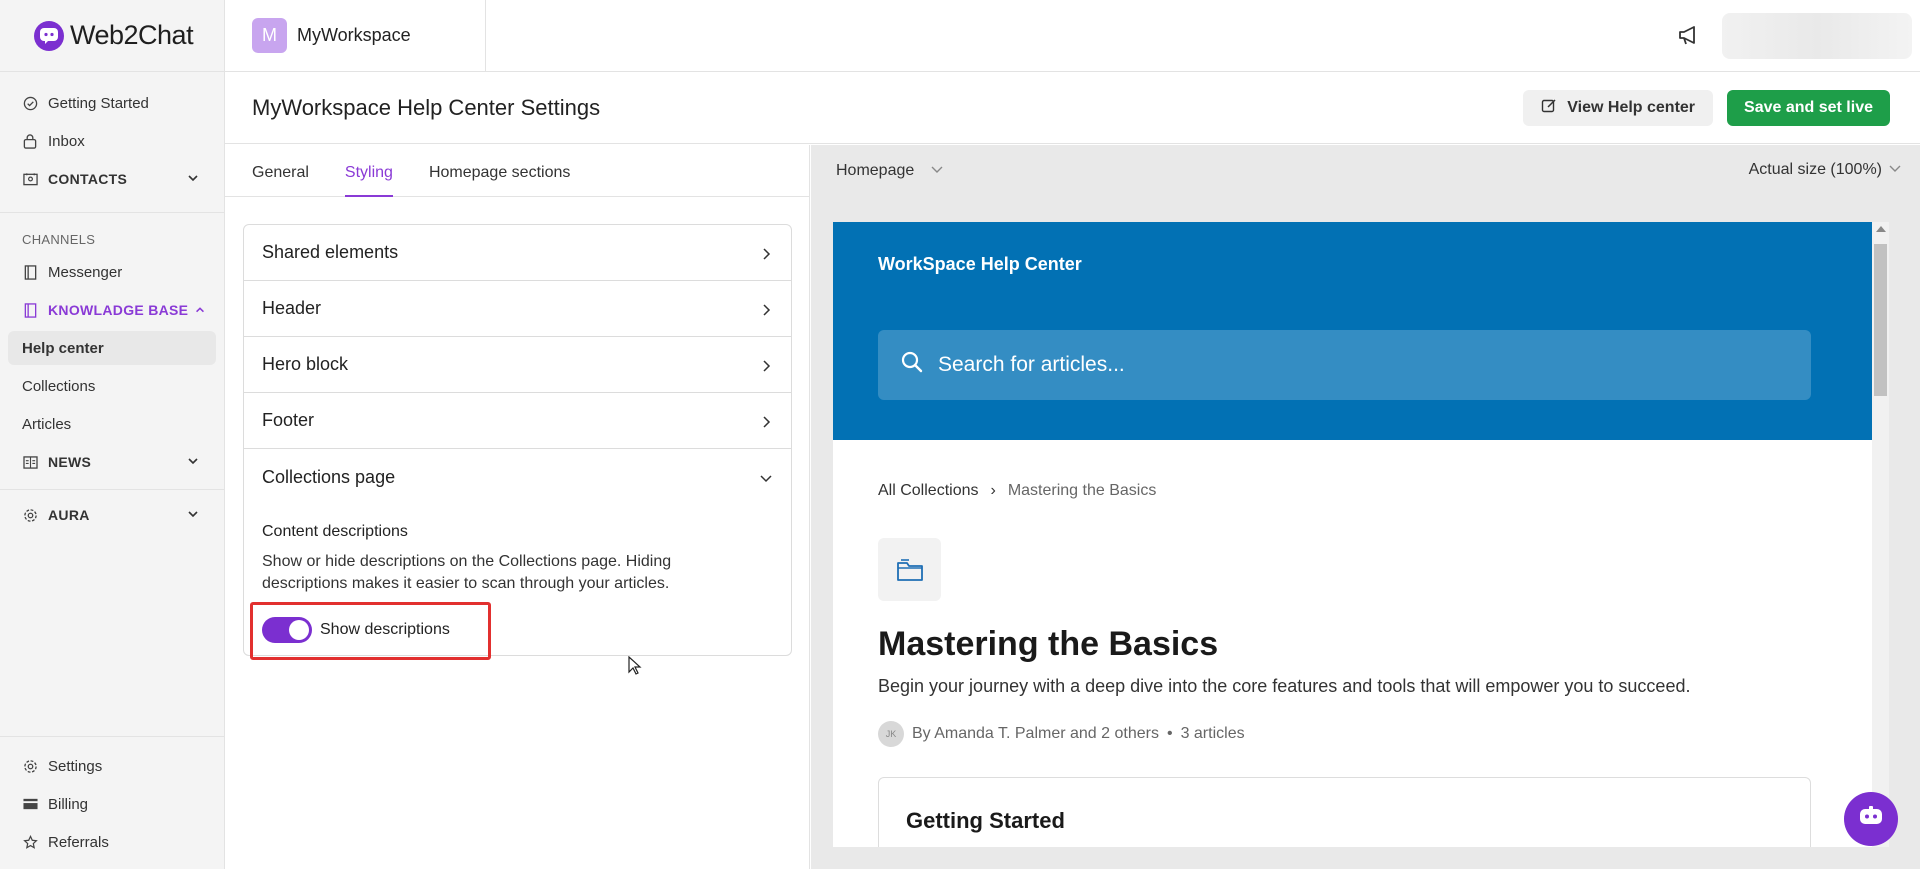 The height and width of the screenshot is (869, 1920). I want to click on nav-contacts: CONTACTS, so click(112, 179).